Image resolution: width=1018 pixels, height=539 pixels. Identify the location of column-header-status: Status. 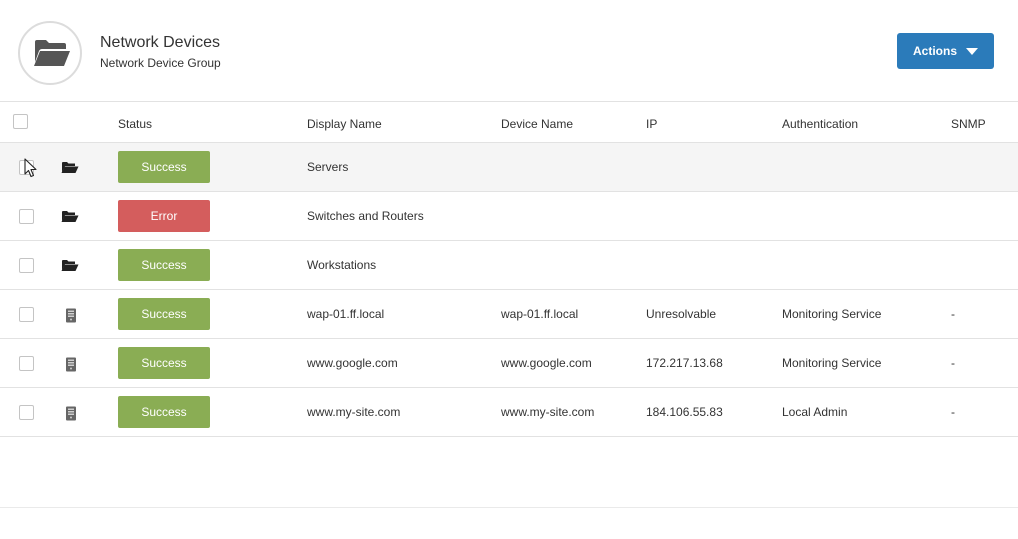
(135, 124).